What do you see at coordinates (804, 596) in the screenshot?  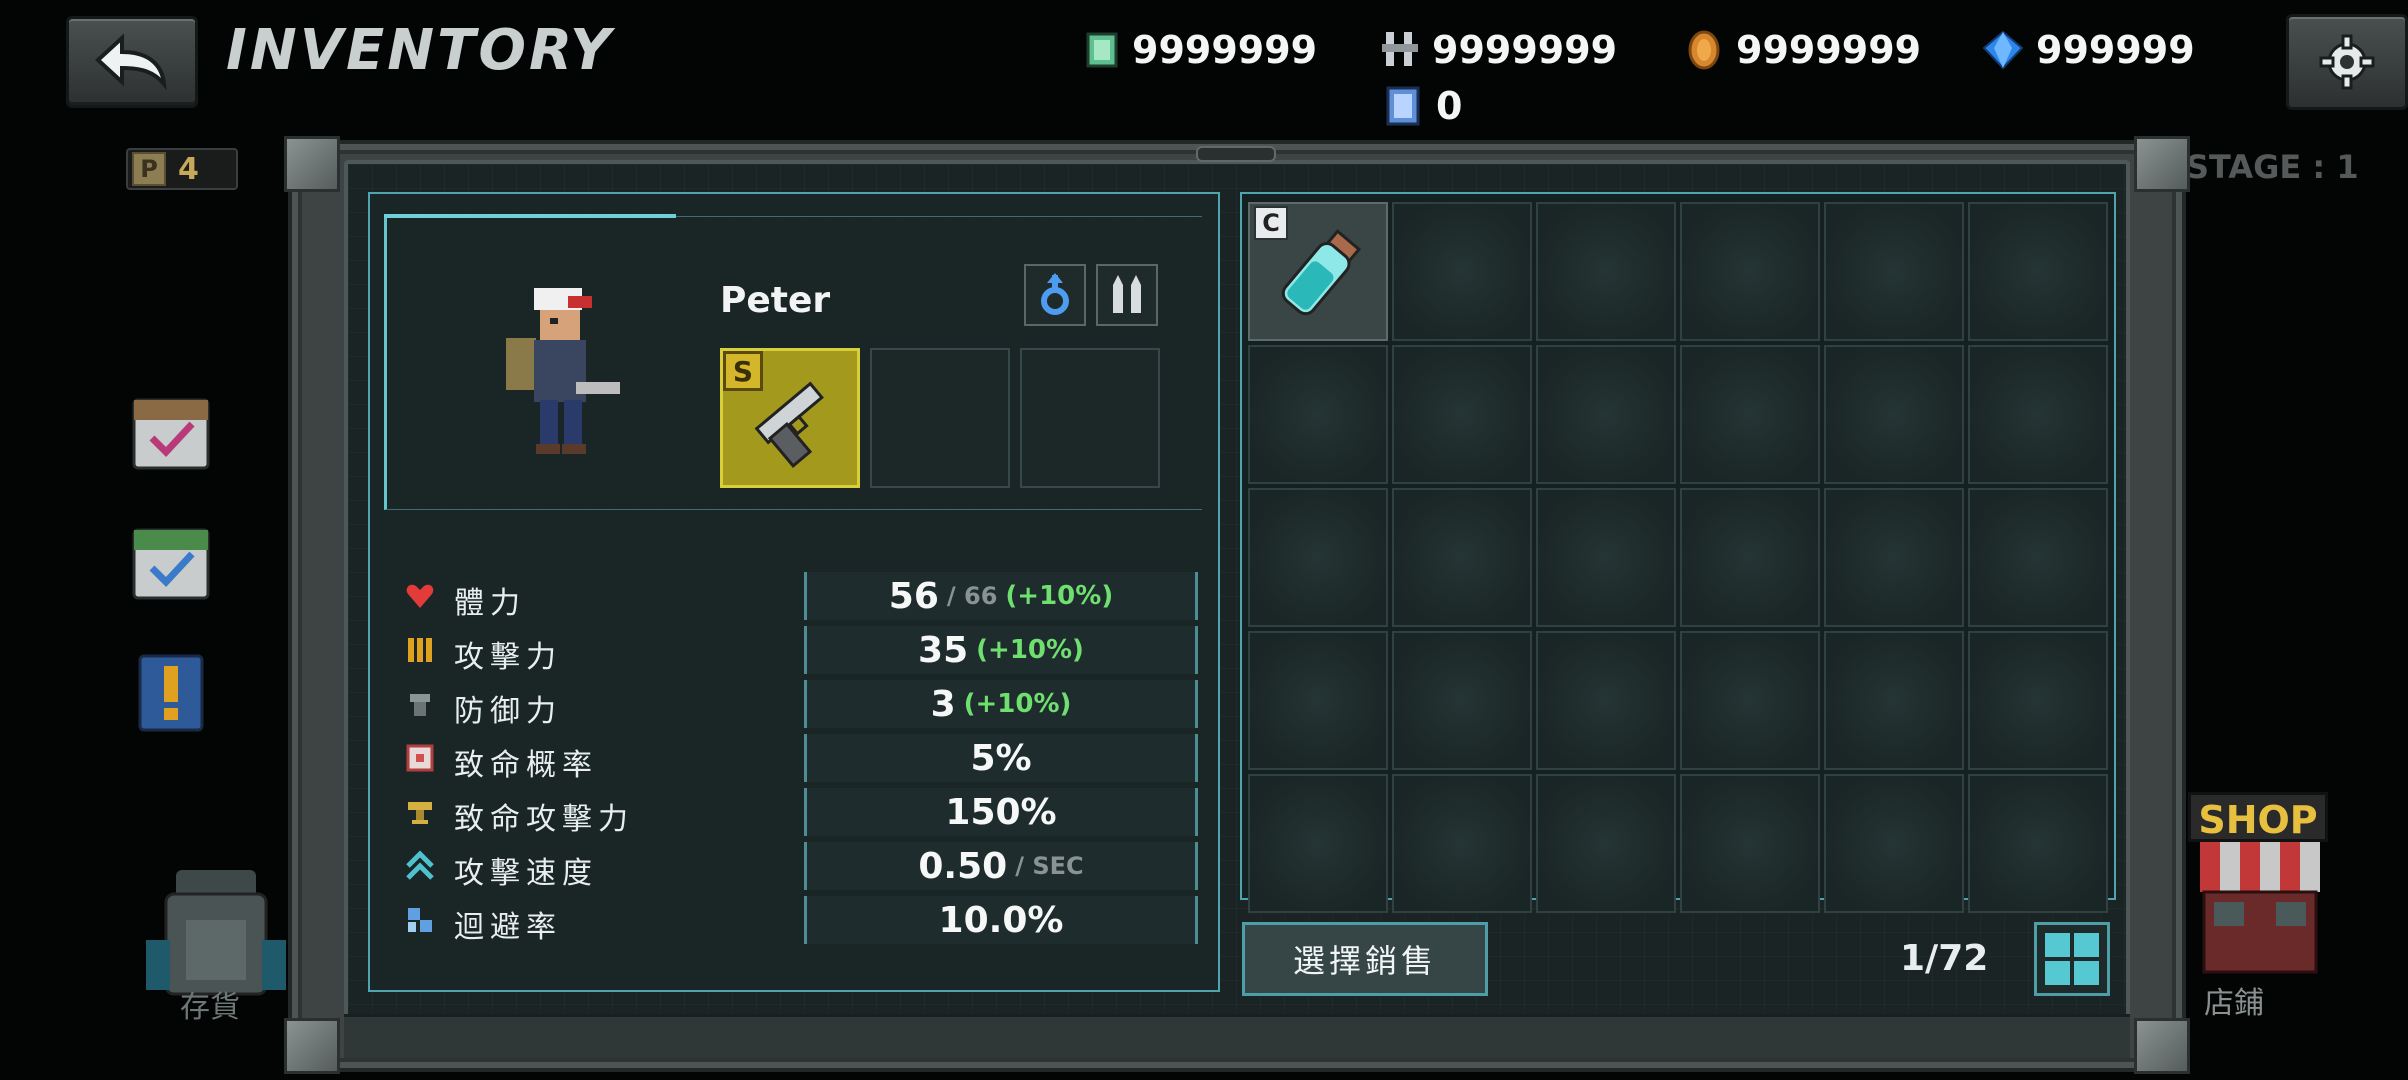 I see `stat-row-hp: 體力 56 / 66 (+10%)` at bounding box center [804, 596].